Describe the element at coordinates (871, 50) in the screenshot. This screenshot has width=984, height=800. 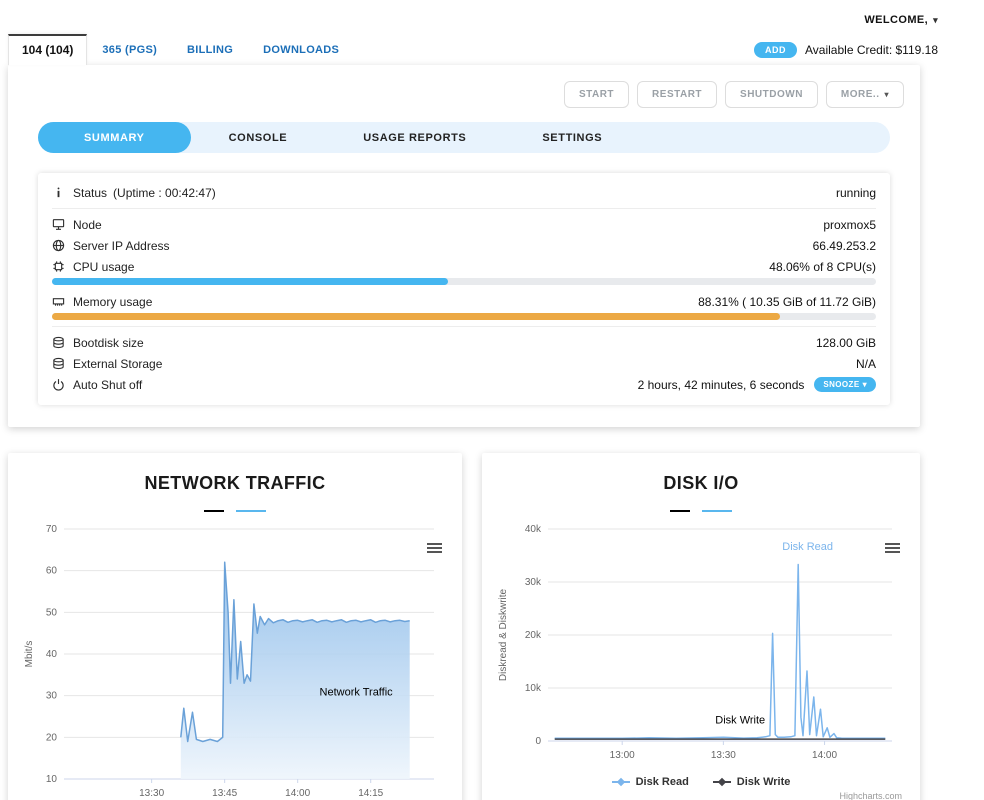
I see `available-credit: Available Credit: $119.18` at that location.